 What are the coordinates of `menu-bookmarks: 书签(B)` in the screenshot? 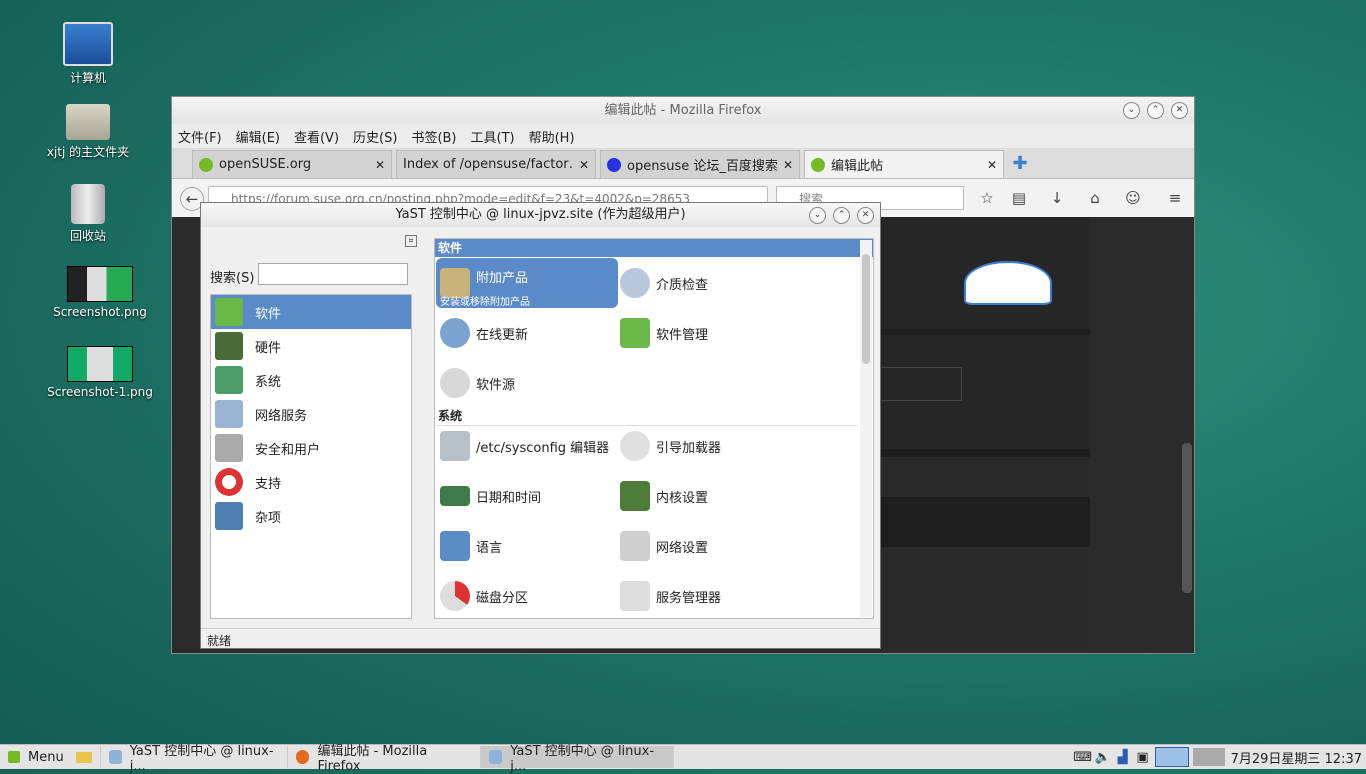 It's located at (433, 136).